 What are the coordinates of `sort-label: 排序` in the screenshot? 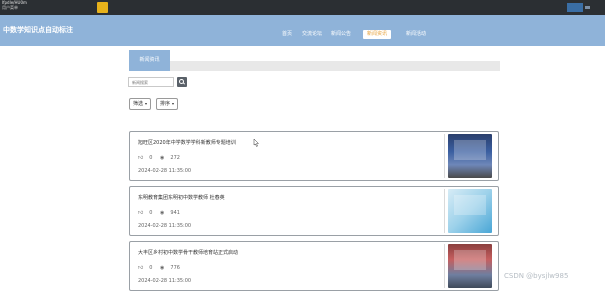 It's located at (165, 104).